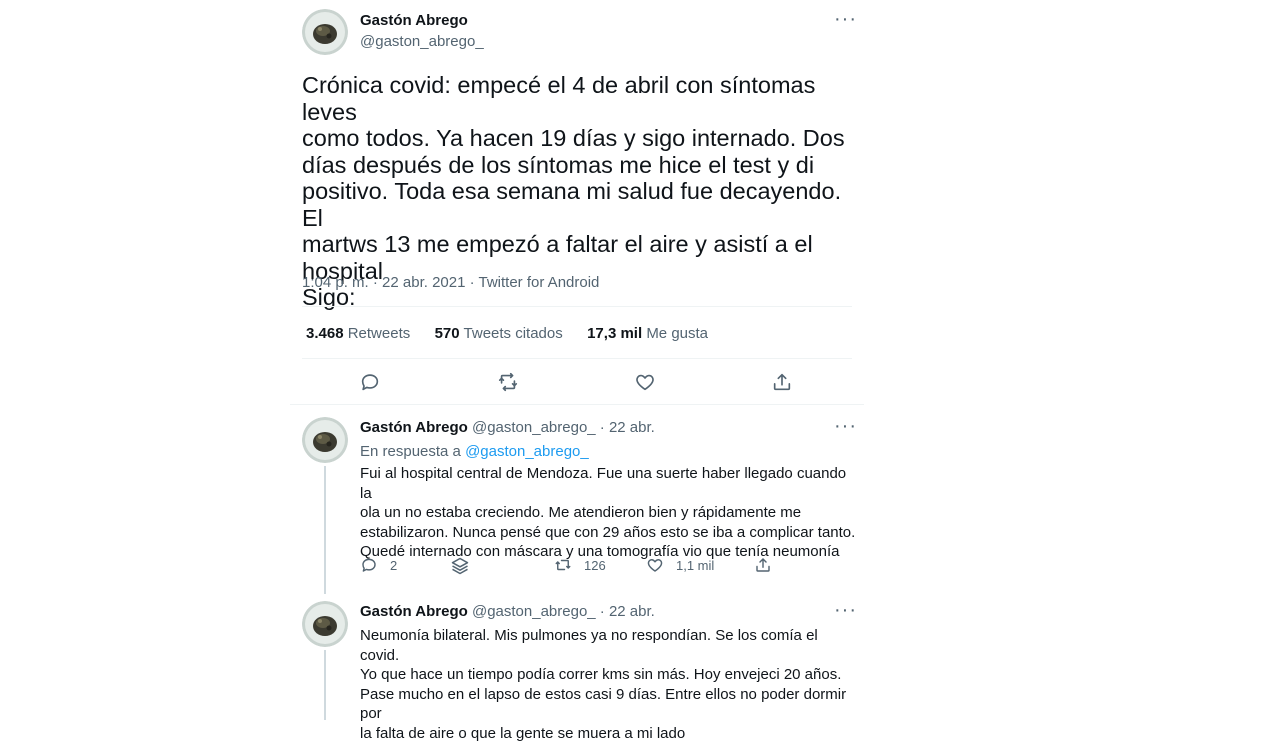 The height and width of the screenshot is (743, 1280). Describe the element at coordinates (460, 566) in the screenshot. I see `layers-icon` at that location.